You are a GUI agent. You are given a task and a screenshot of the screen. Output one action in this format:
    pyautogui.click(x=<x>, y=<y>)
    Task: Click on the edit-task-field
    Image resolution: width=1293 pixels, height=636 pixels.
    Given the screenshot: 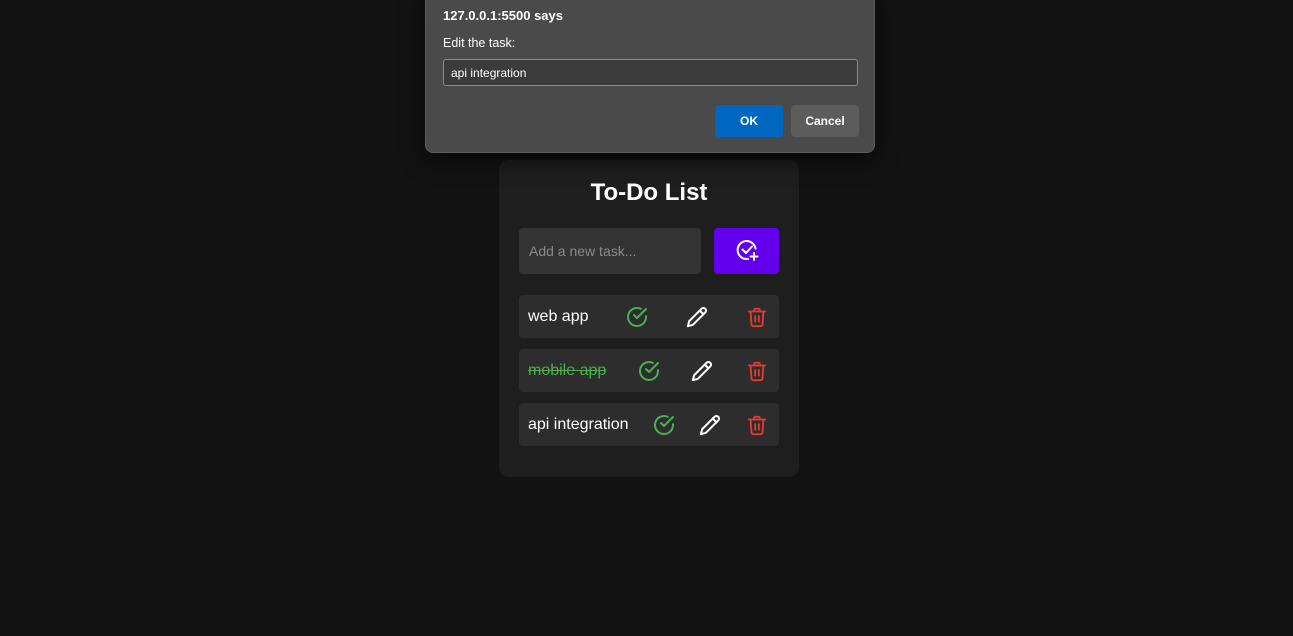 What is the action you would take?
    pyautogui.click(x=650, y=72)
    